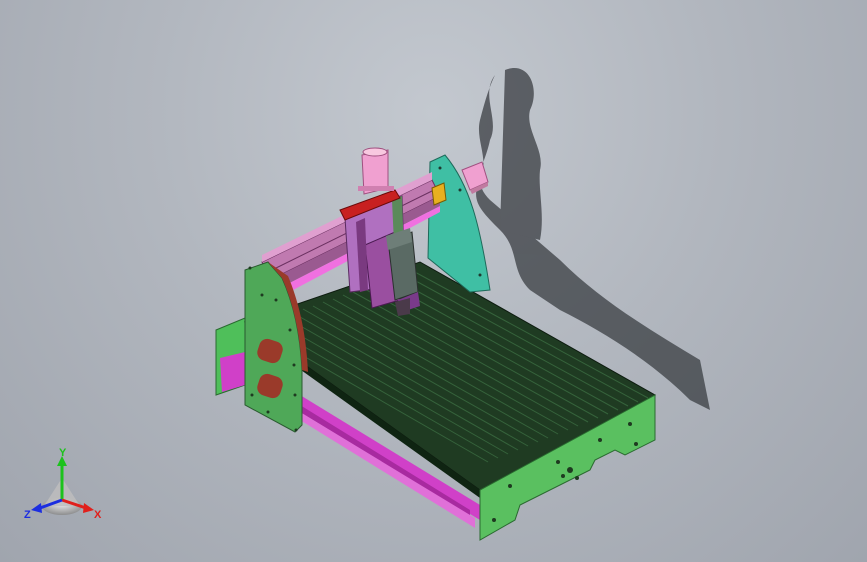 The image size is (867, 562). What do you see at coordinates (67, 488) in the screenshot?
I see `coordinate-triad: Y X Z` at bounding box center [67, 488].